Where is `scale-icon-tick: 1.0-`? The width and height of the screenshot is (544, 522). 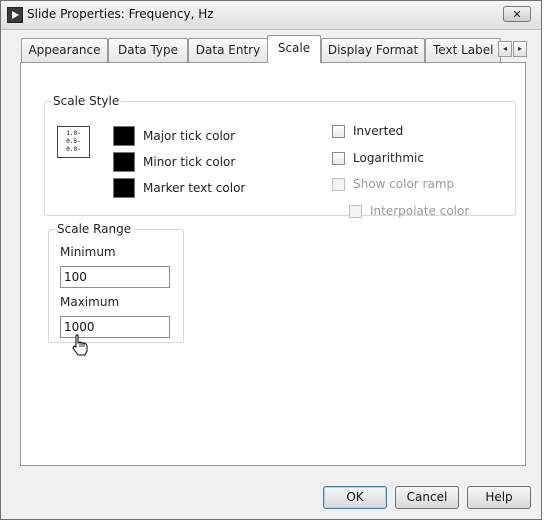 scale-icon-tick: 1.0- is located at coordinates (73, 133).